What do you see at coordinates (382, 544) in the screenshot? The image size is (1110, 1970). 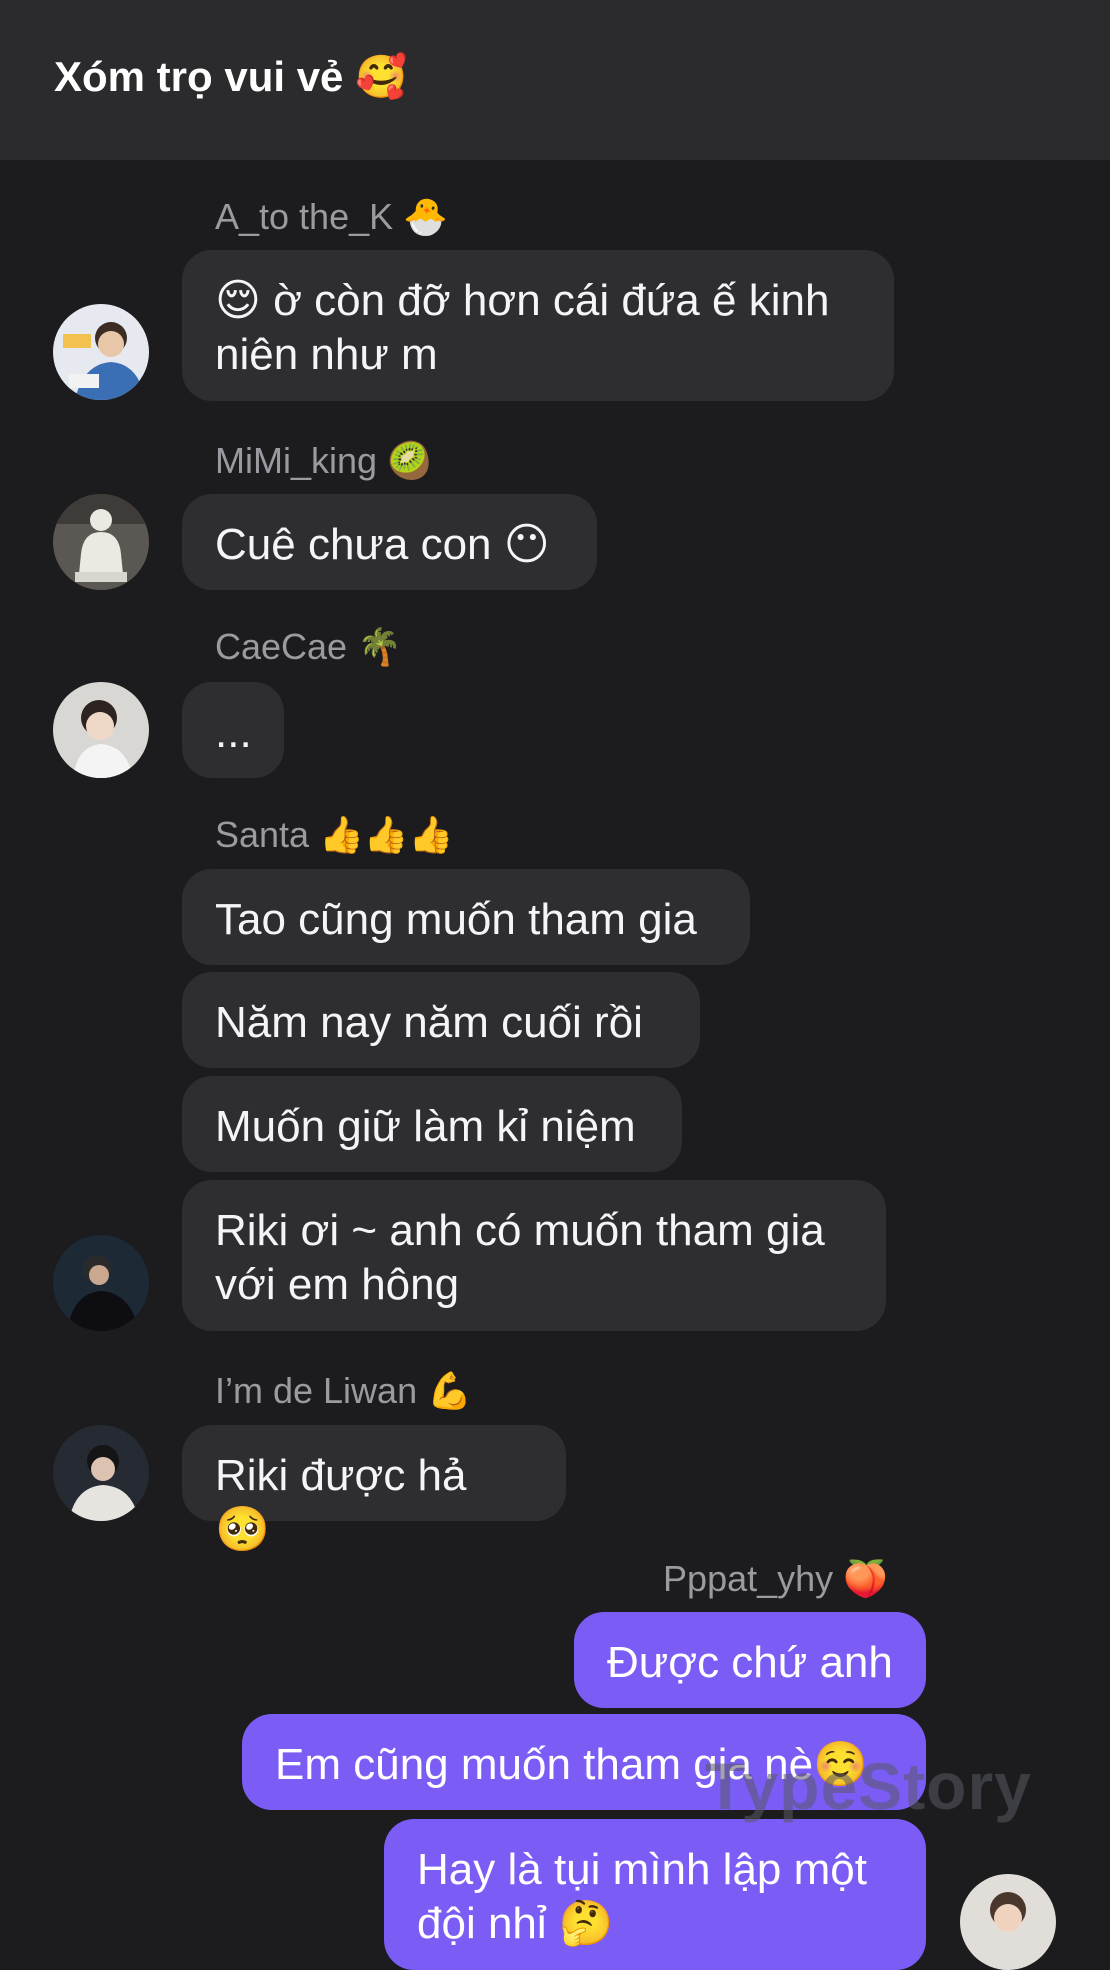 I see `message-text: Cuê chưa con 😶` at bounding box center [382, 544].